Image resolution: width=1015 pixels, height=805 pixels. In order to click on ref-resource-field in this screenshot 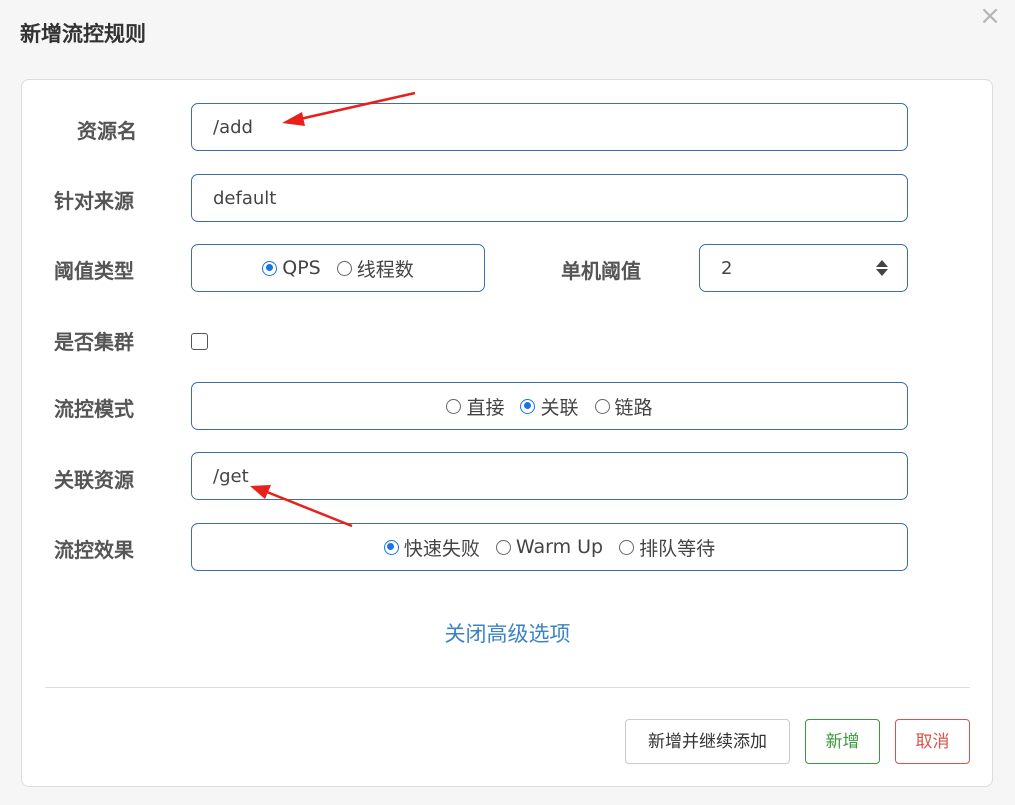, I will do `click(549, 476)`.